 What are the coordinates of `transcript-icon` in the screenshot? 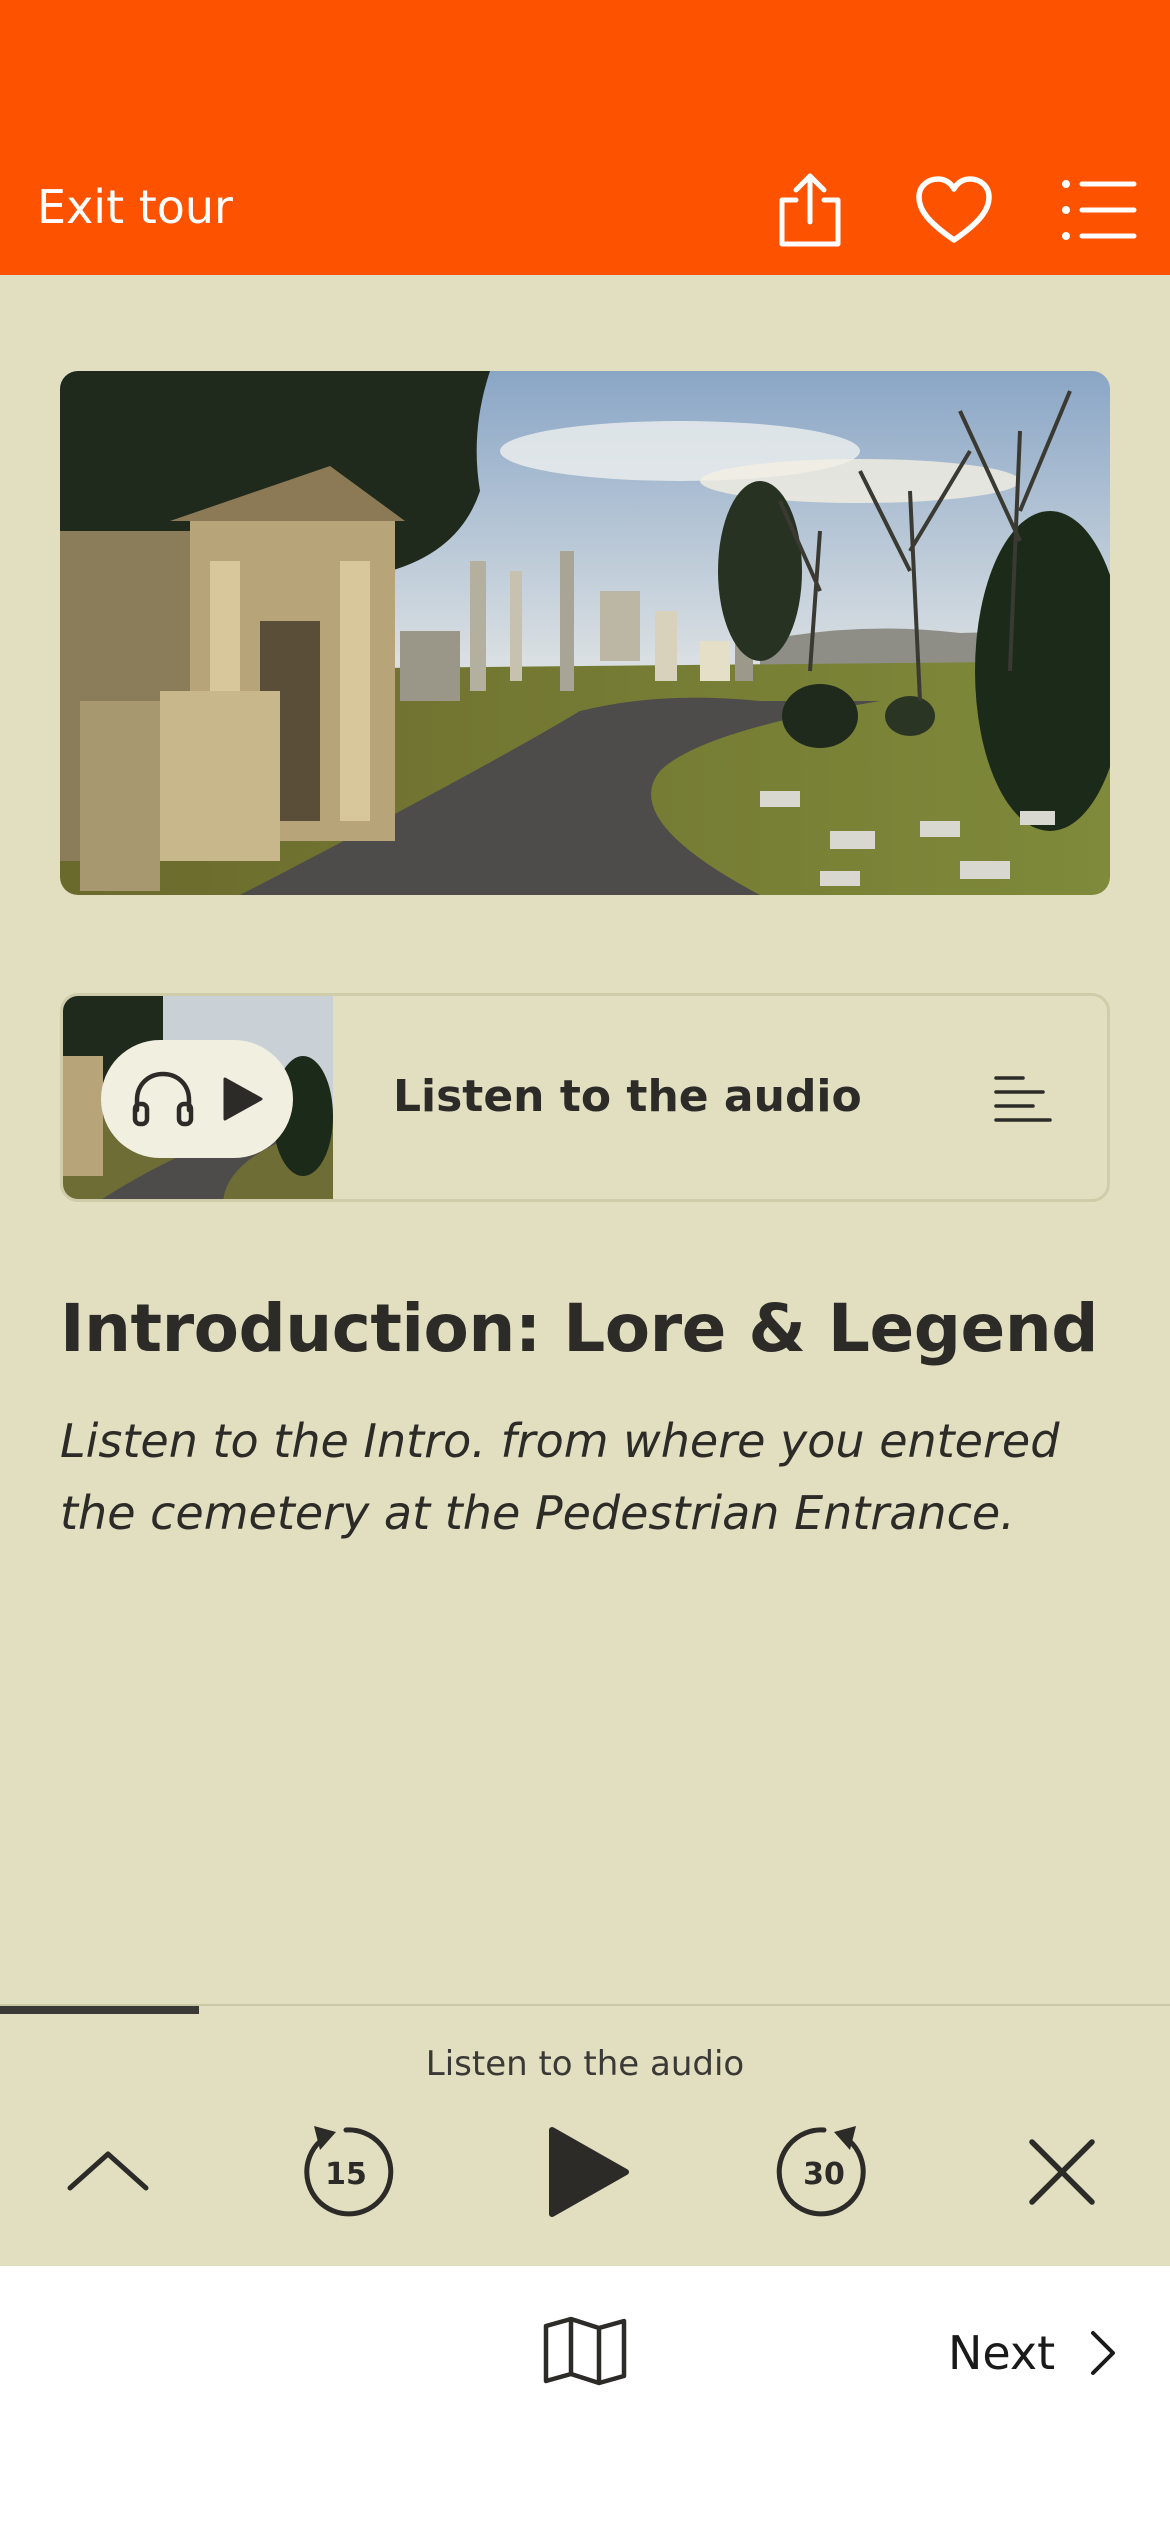 It's located at (1023, 1100).